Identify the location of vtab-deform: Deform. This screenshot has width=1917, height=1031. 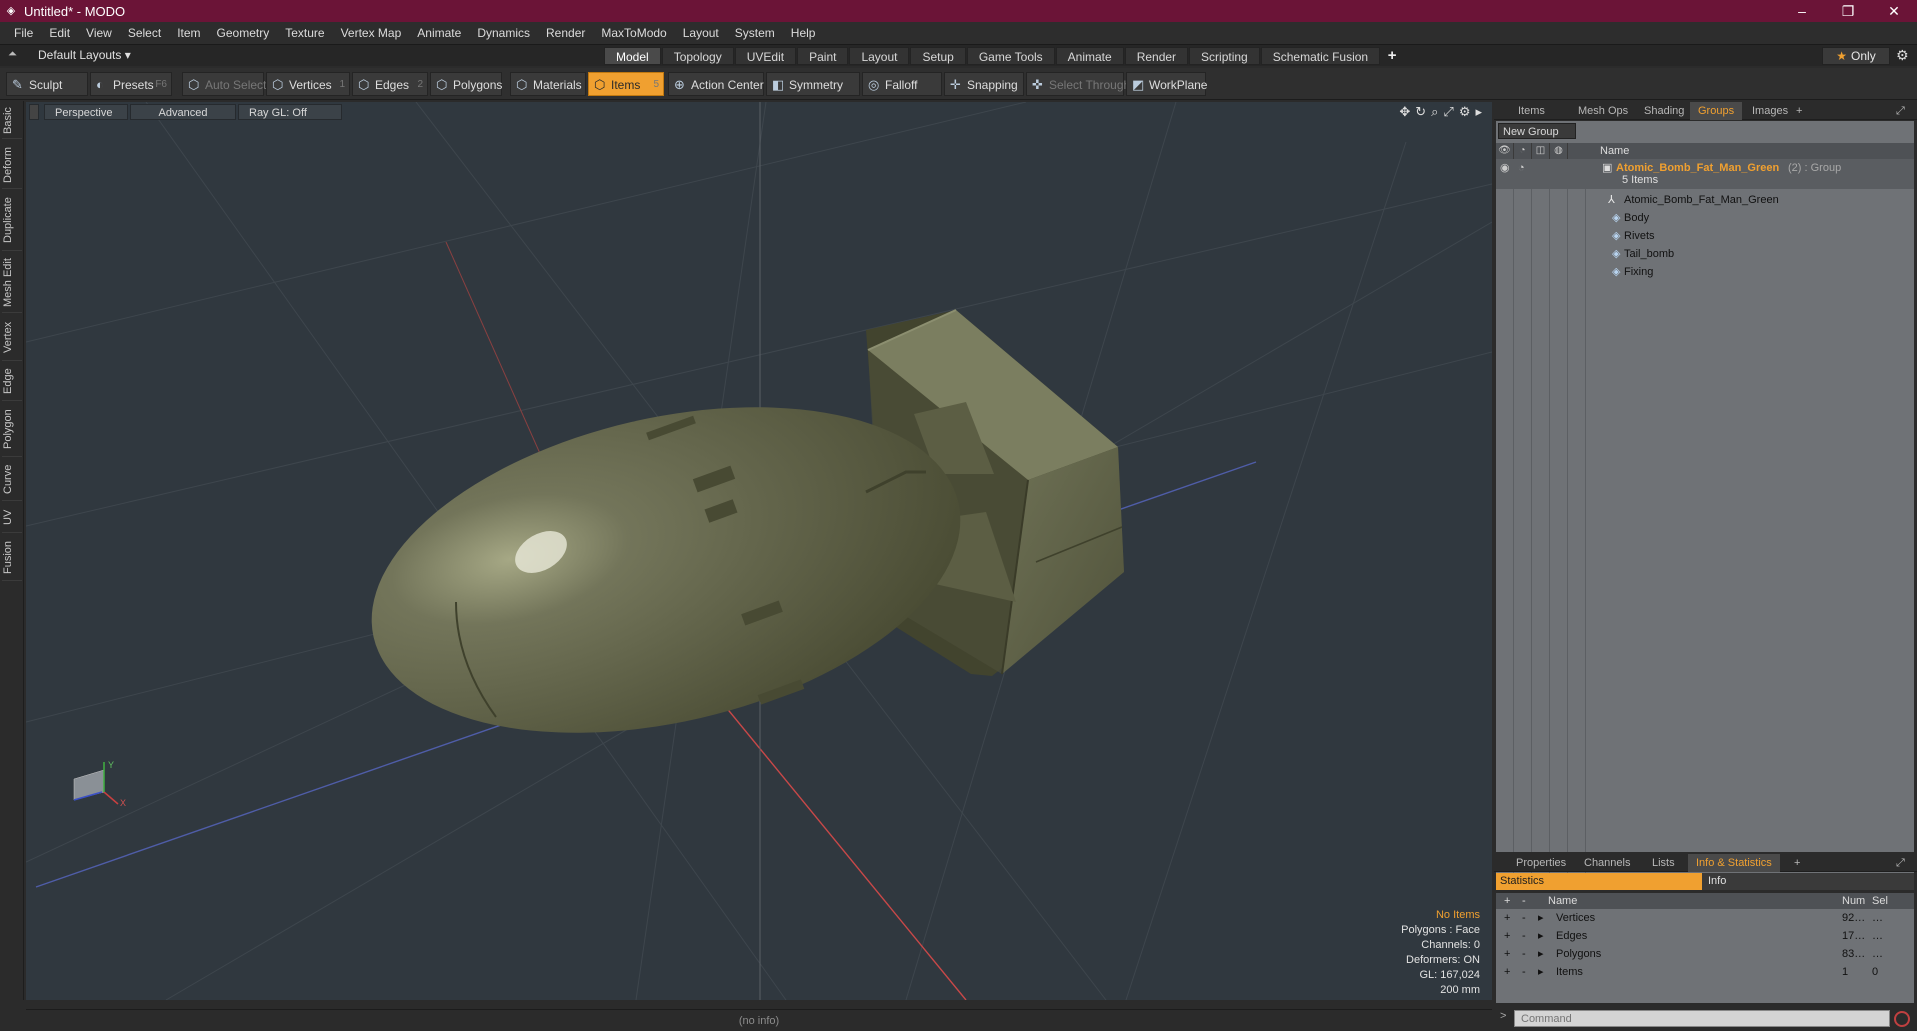
(12, 165).